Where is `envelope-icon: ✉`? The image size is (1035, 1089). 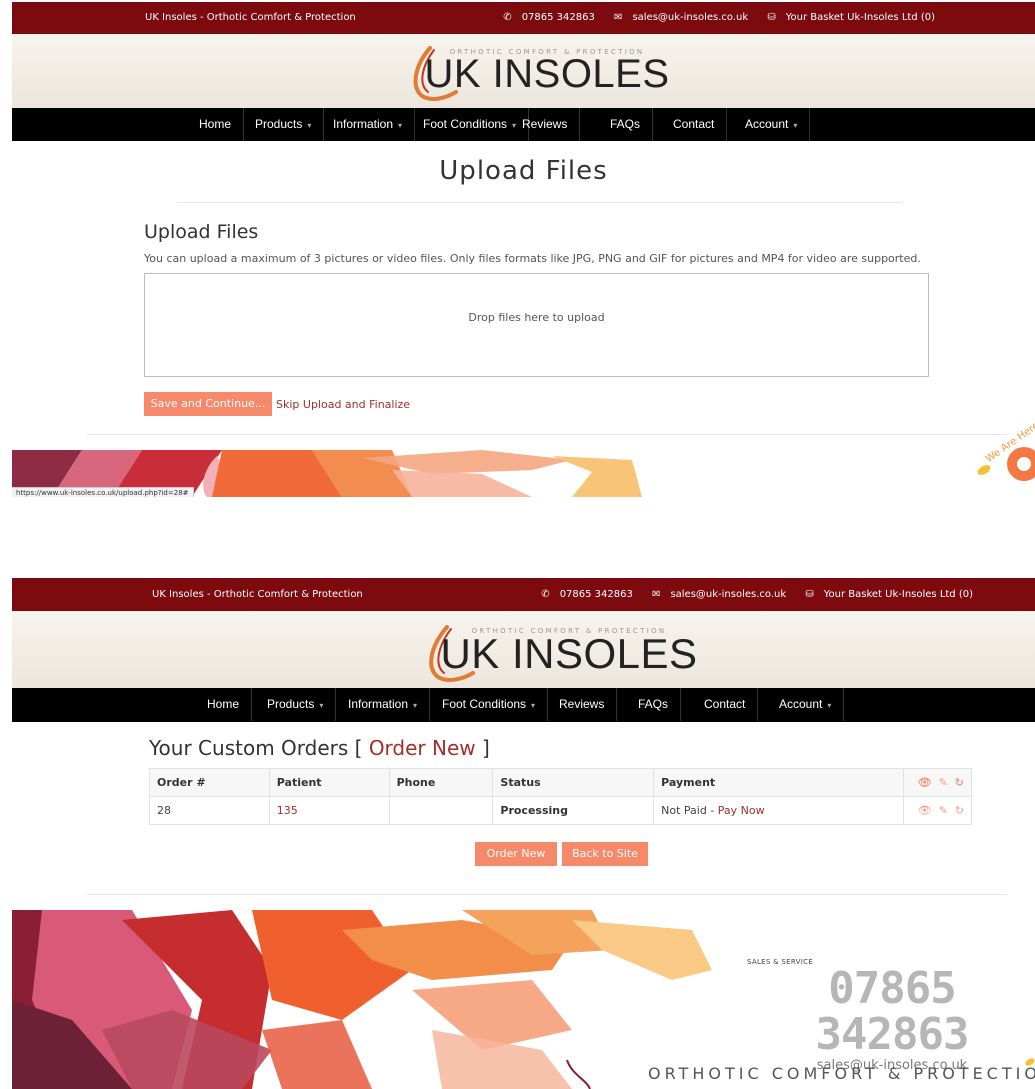
envelope-icon: ✉ is located at coordinates (656, 594).